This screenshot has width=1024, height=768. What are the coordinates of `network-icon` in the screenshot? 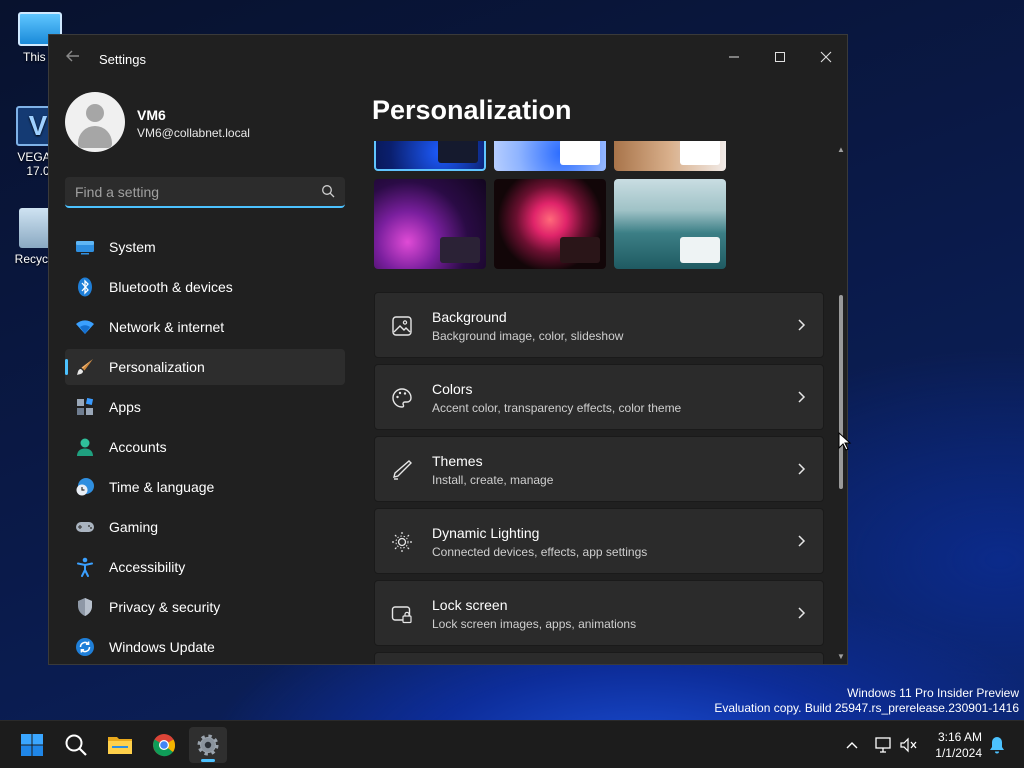 It's located at (883, 745).